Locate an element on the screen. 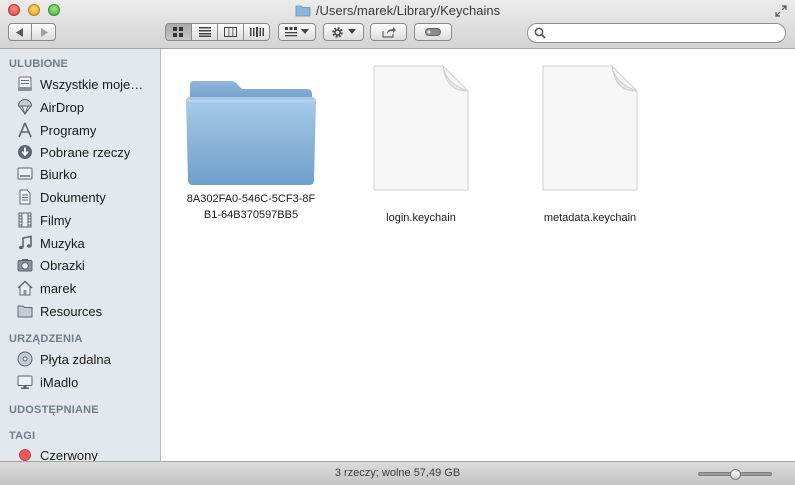 This screenshot has height=485, width=795. sidebar-item-label: Czerwony is located at coordinates (69, 454).